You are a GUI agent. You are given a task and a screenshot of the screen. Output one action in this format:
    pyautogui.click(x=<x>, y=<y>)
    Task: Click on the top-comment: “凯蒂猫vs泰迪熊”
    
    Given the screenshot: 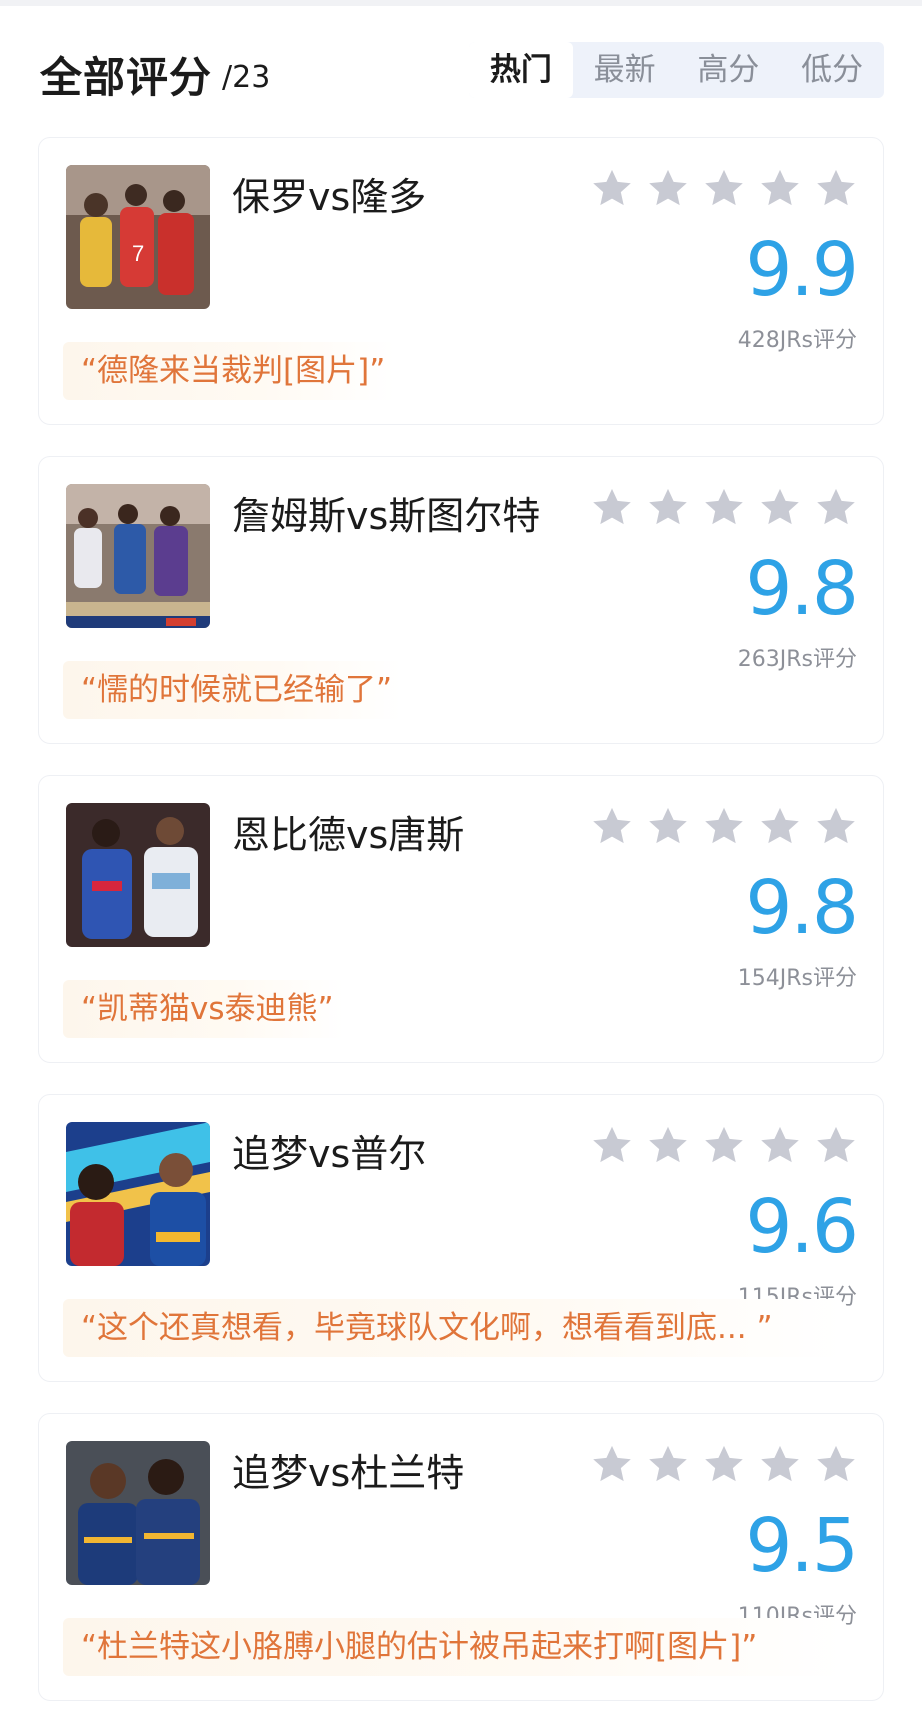 What is the action you would take?
    pyautogui.click(x=203, y=1009)
    